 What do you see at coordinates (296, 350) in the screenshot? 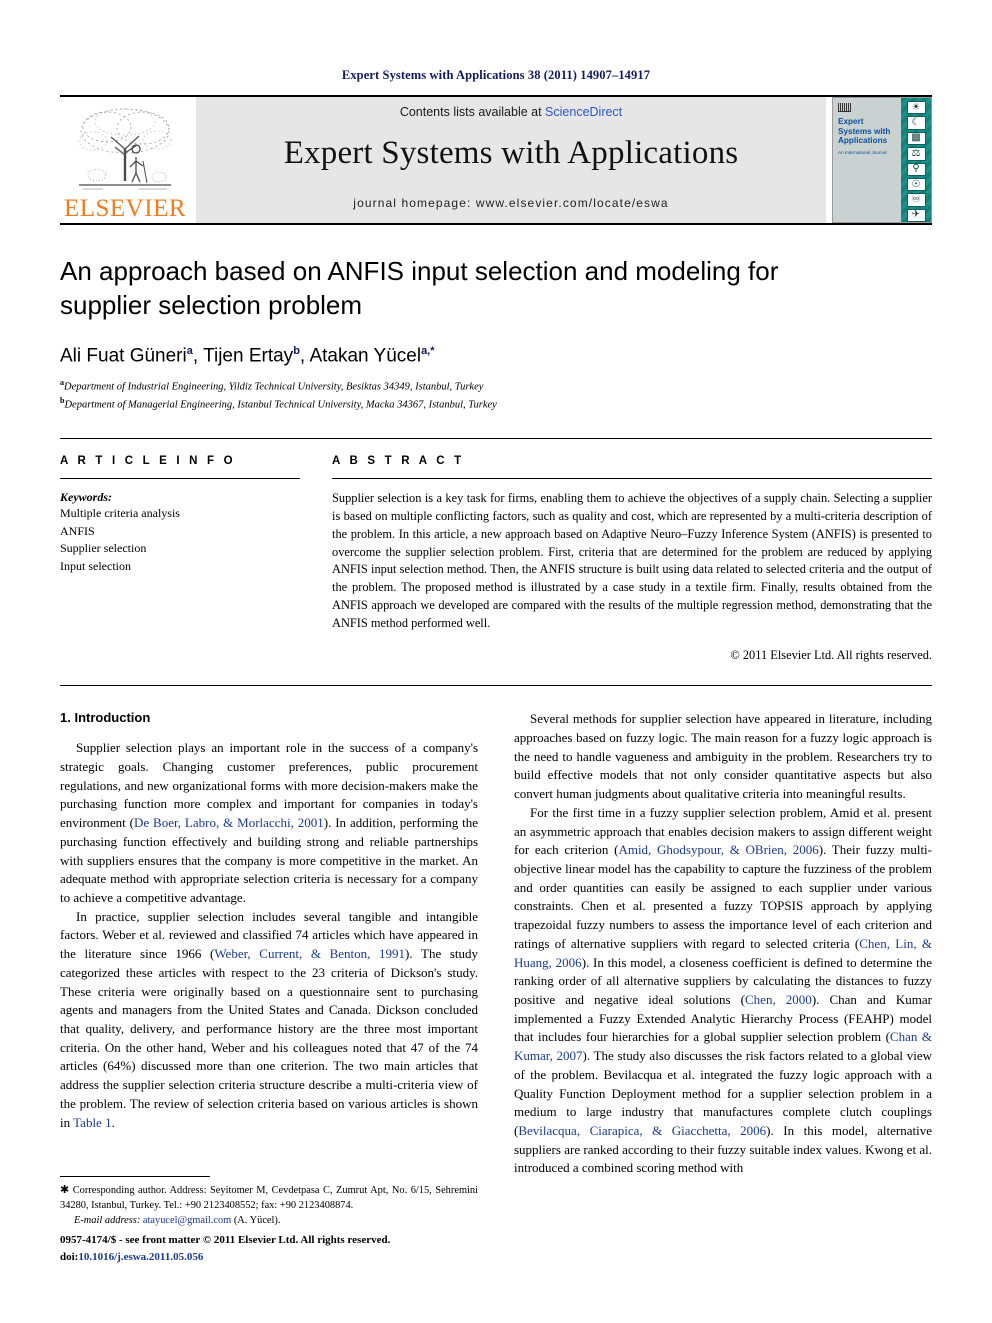
I see `author-mark-2: b` at bounding box center [296, 350].